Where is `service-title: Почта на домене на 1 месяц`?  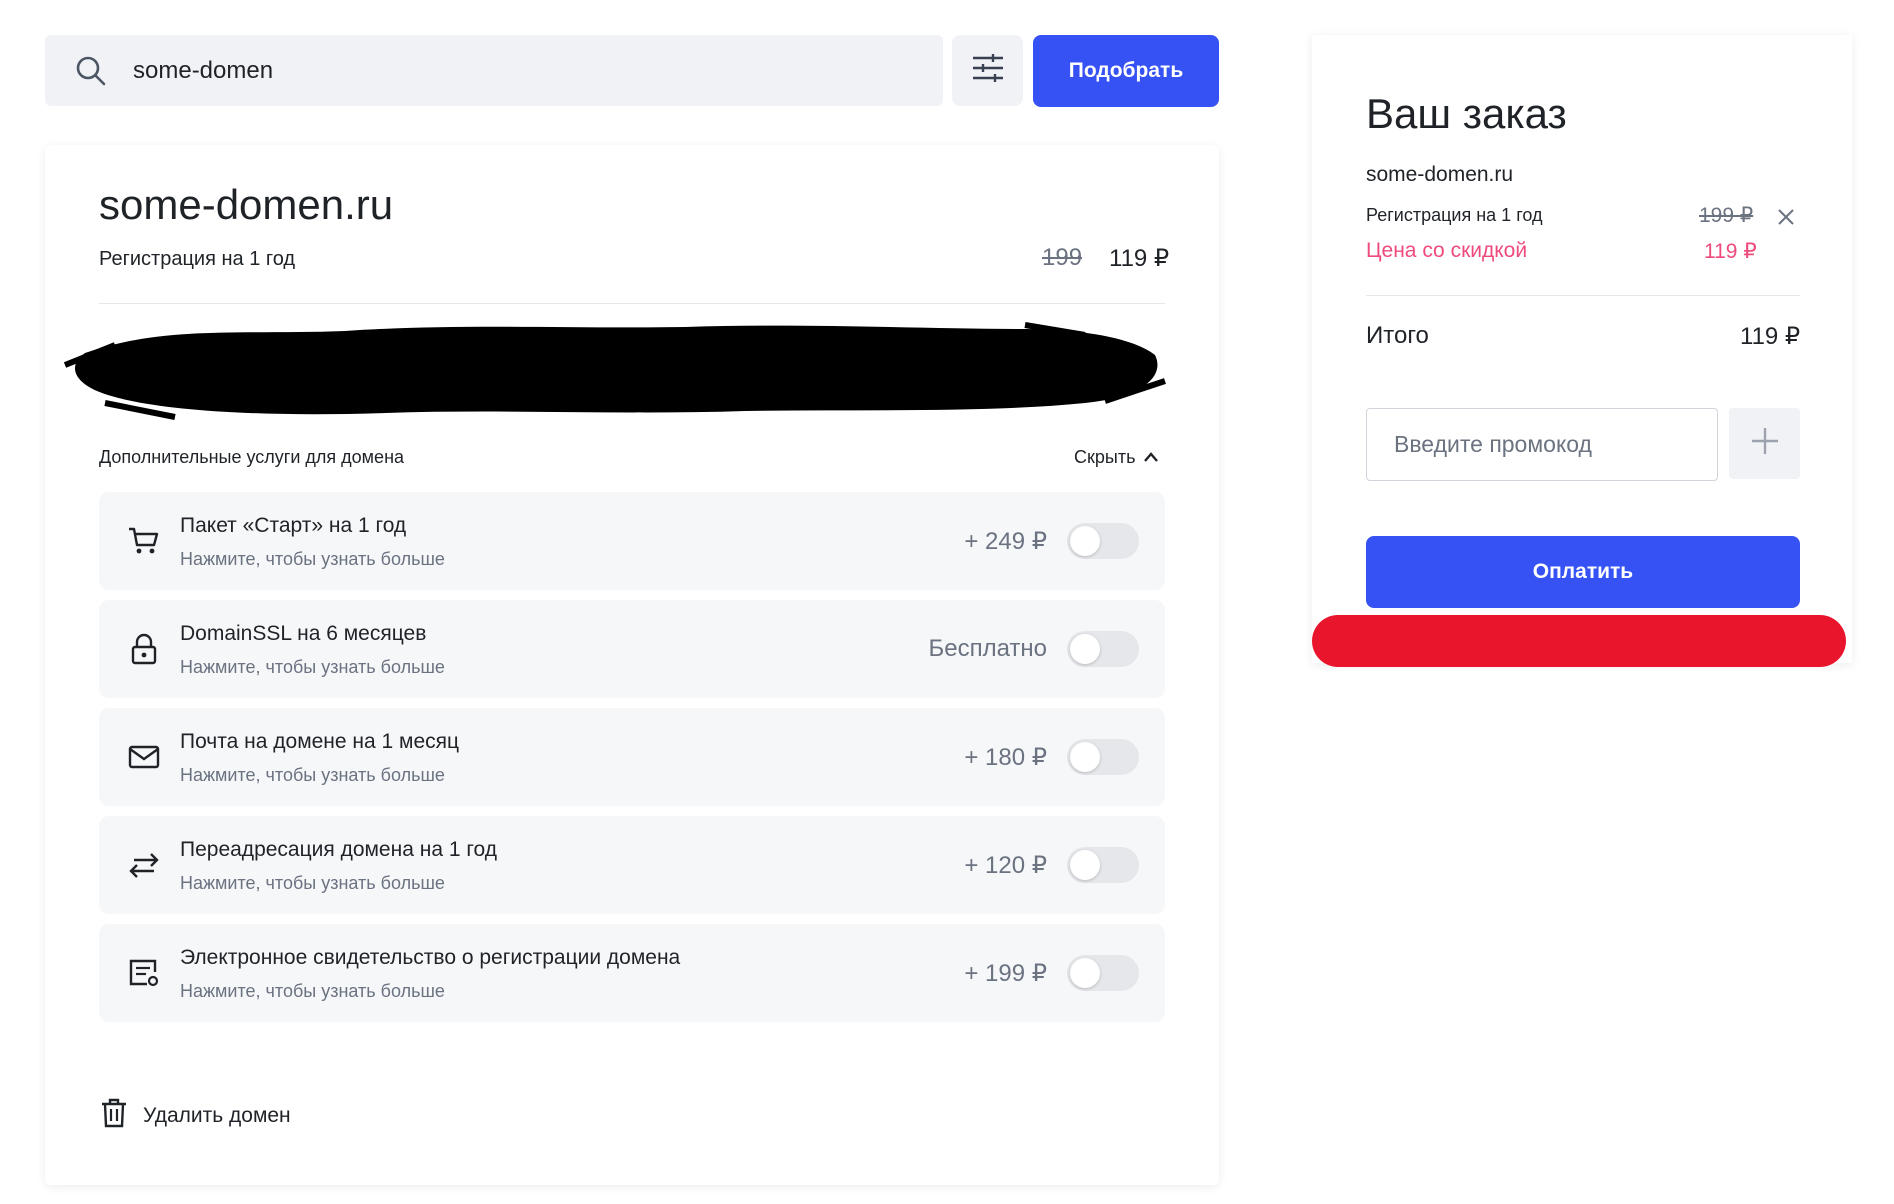
service-title: Почта на домене на 1 месяц is located at coordinates (320, 741).